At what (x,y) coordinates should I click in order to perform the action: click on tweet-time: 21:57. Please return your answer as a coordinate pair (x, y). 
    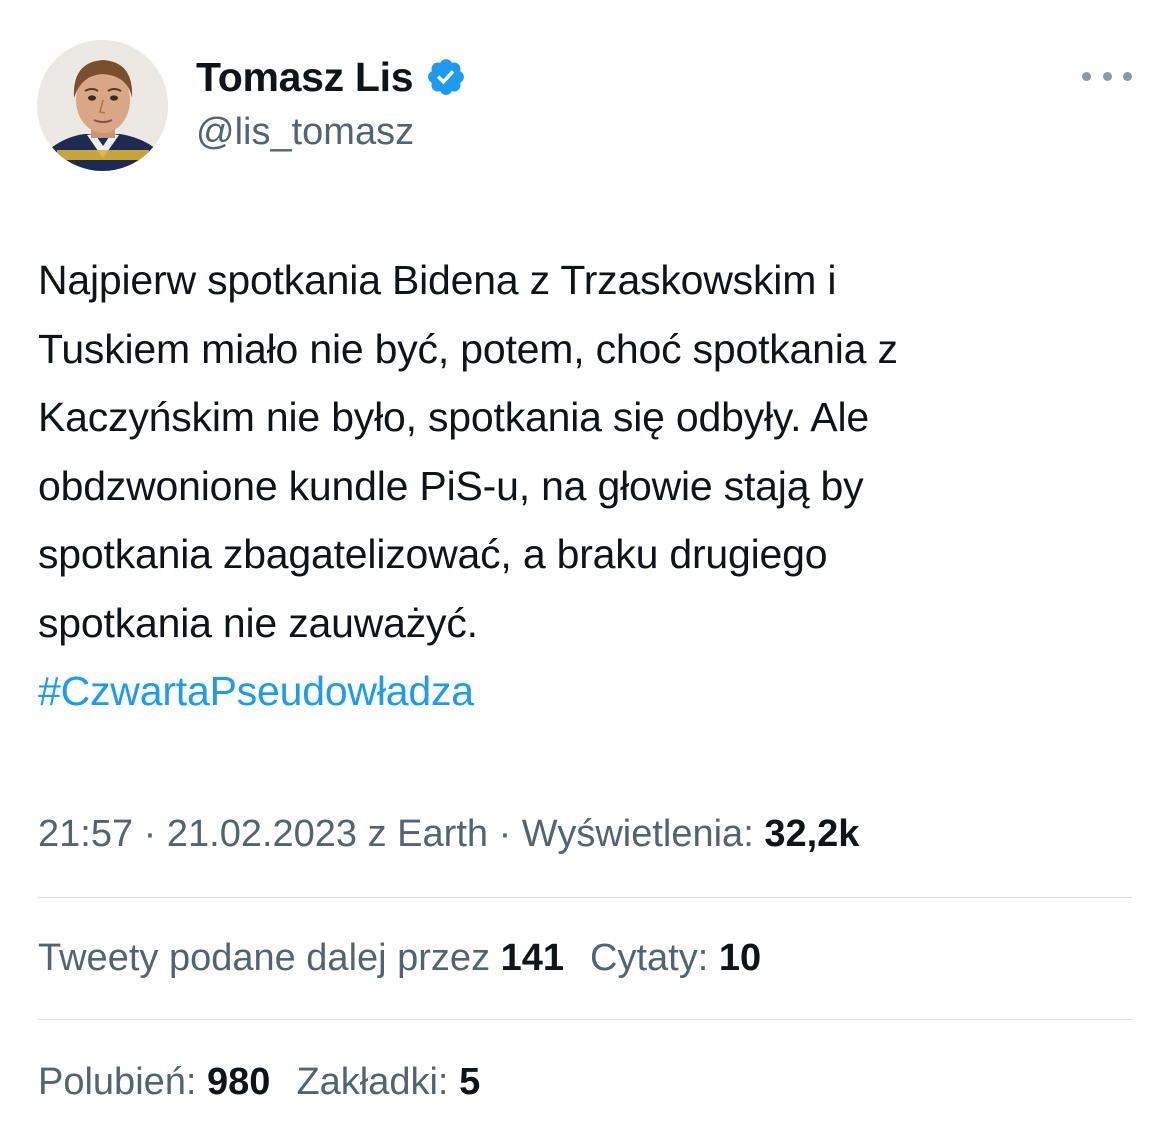
    Looking at the image, I should click on (85, 834).